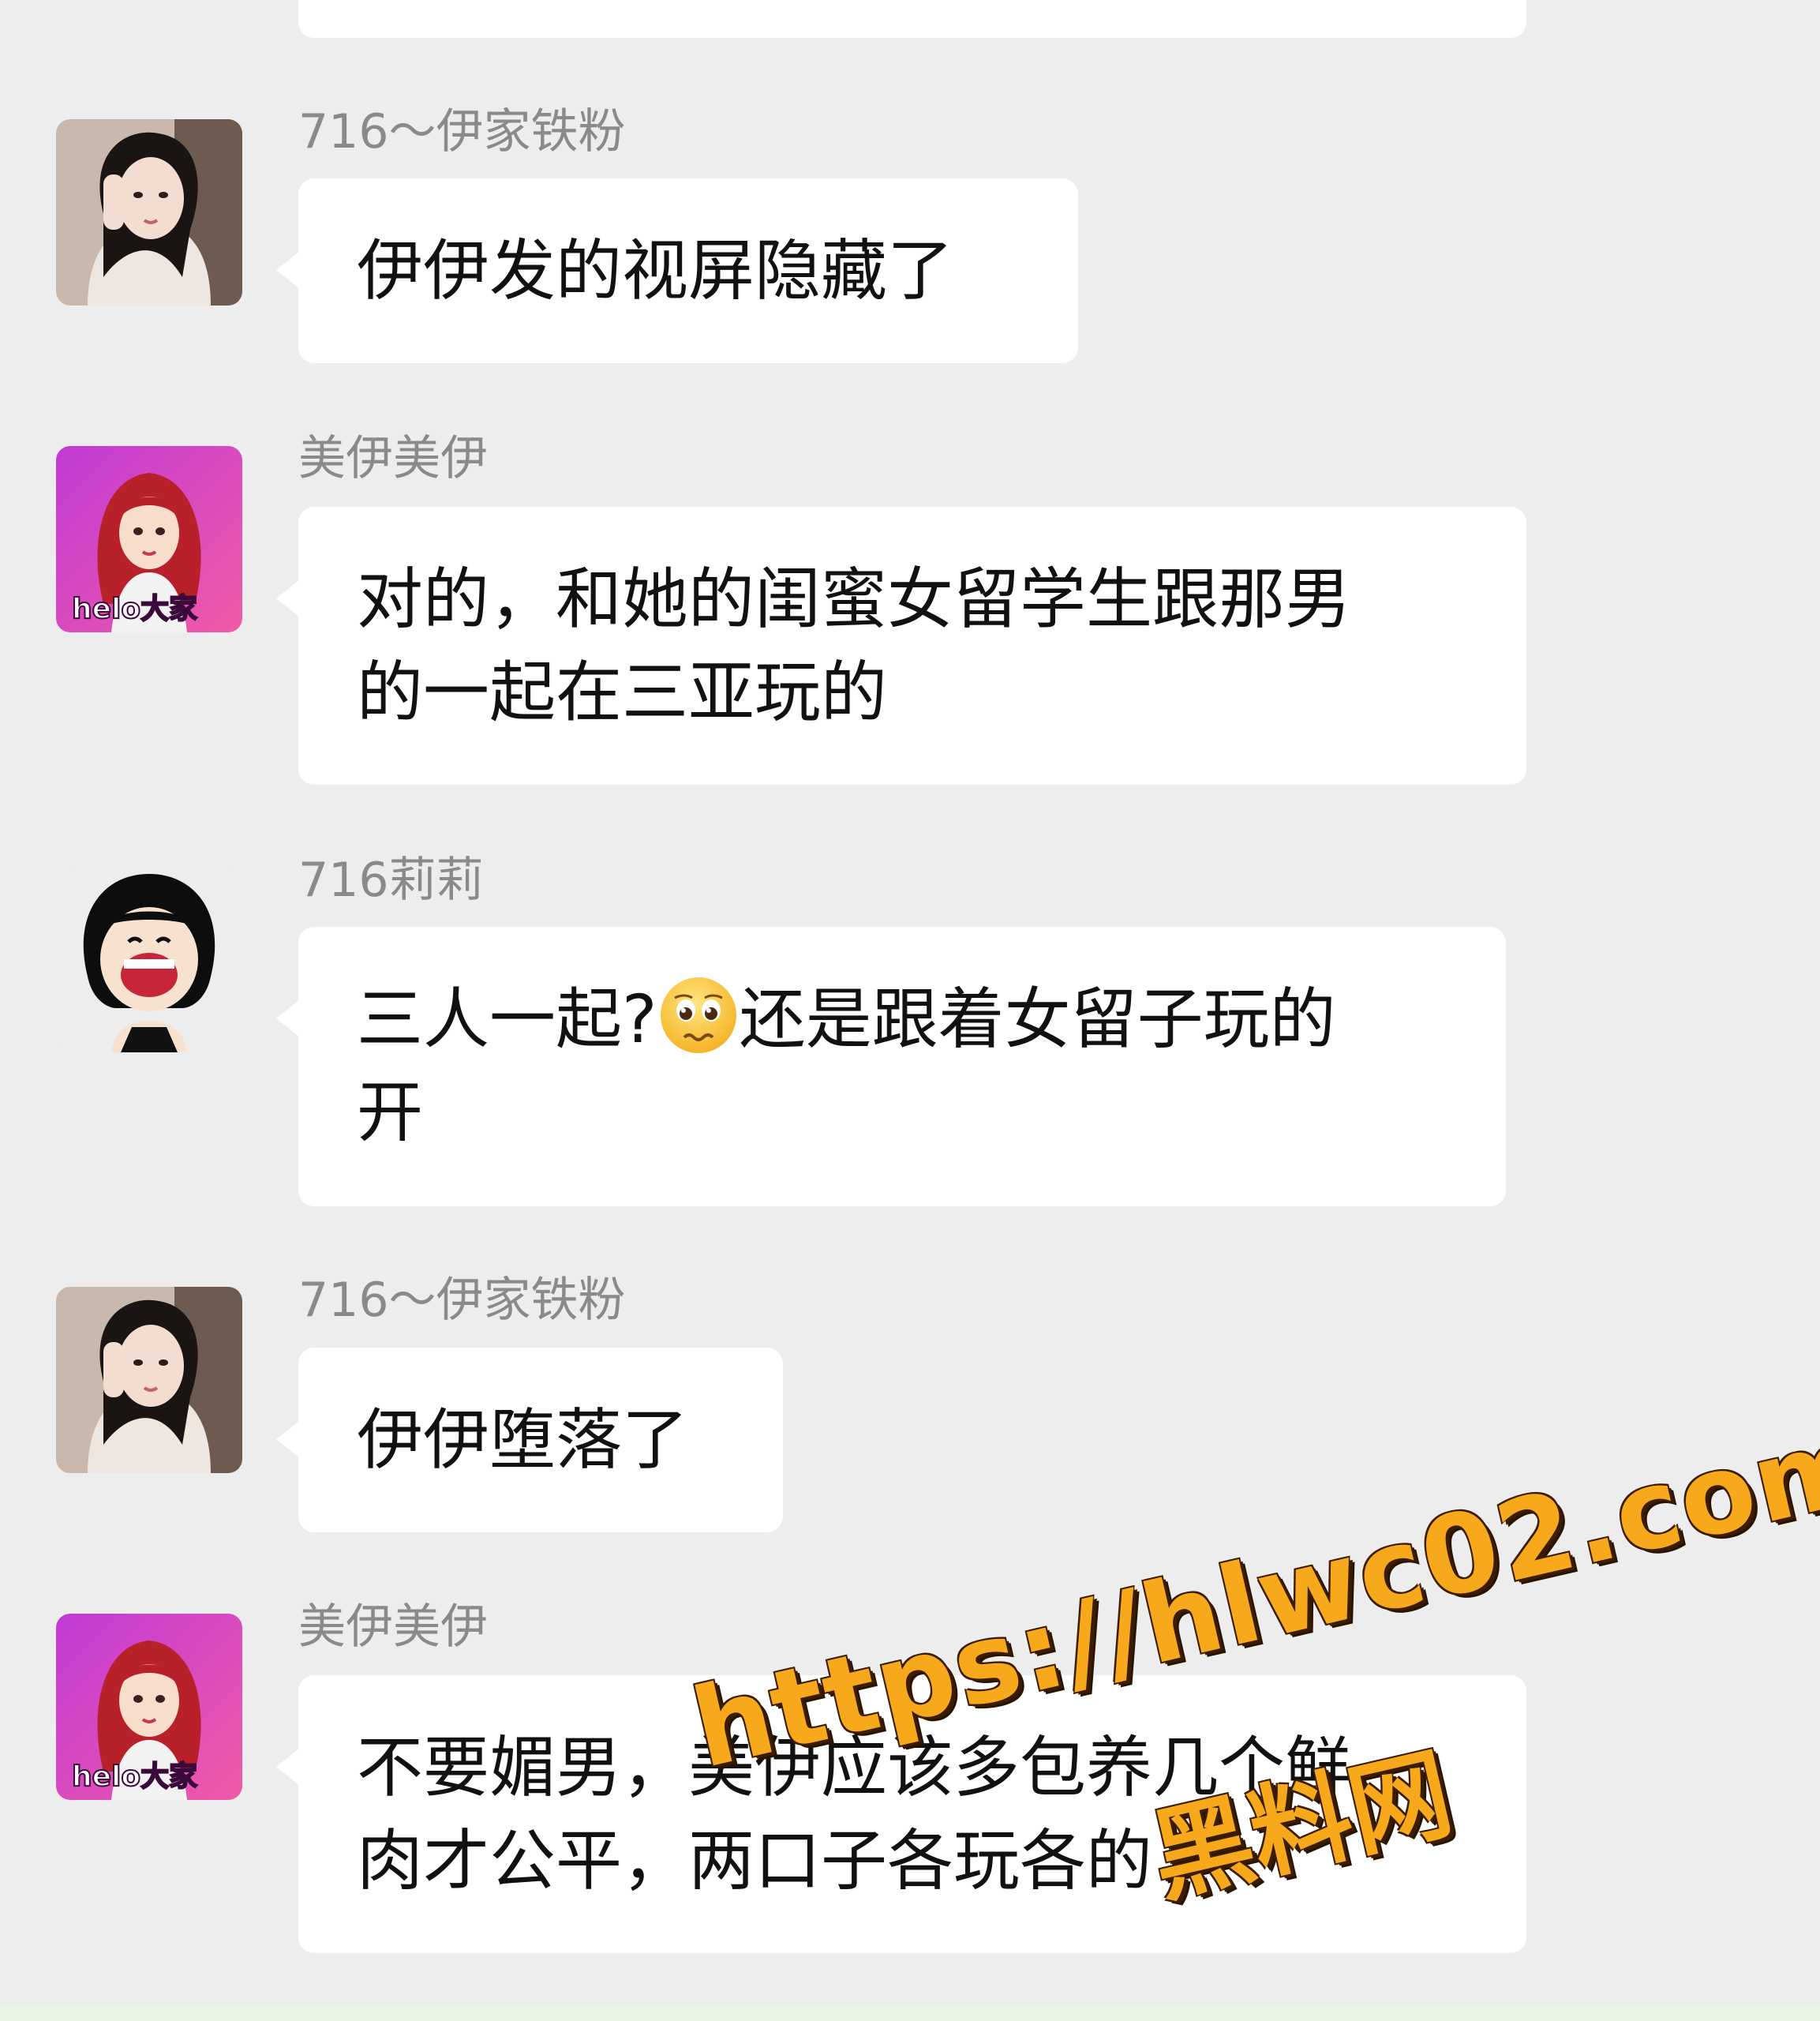  I want to click on message-bubble: 三人一起? 还是跟着女留子玩的 开, so click(891, 1066).